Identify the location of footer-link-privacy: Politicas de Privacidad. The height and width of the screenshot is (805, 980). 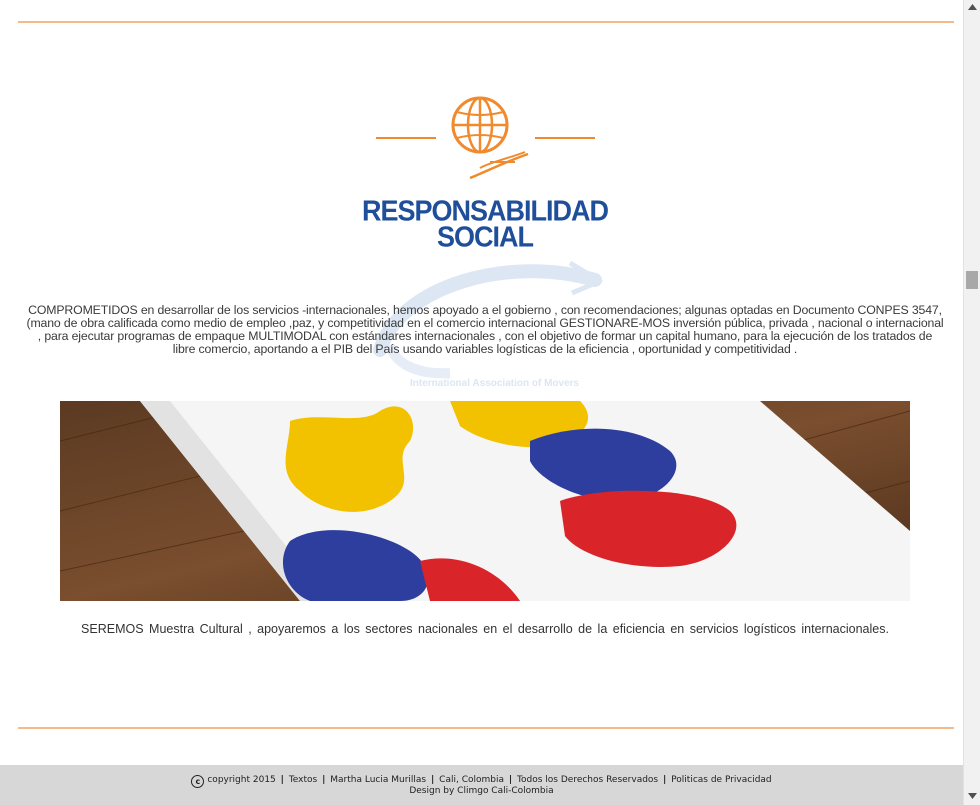
(721, 780).